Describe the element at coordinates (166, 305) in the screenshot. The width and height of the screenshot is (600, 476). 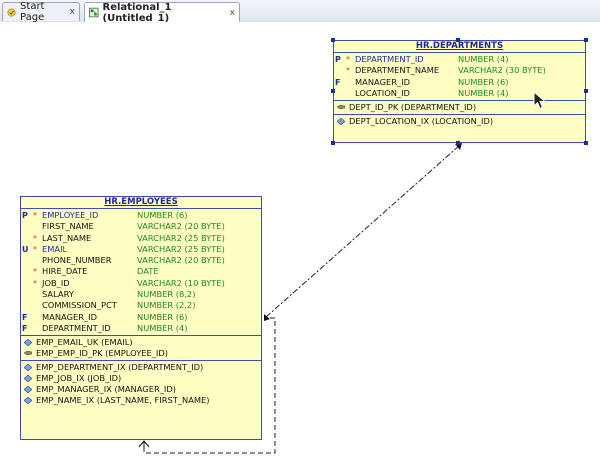
I see `column-type: NUMBER (2,2)` at that location.